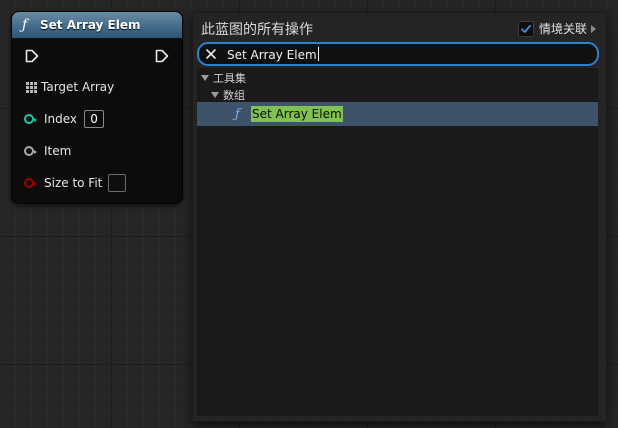 The width and height of the screenshot is (618, 428). What do you see at coordinates (257, 30) in the screenshot?
I see `menu-title: 此蓝图的所有操作` at bounding box center [257, 30].